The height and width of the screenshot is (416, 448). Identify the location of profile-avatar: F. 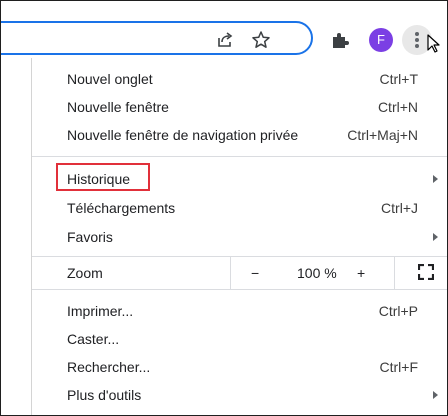
(381, 40).